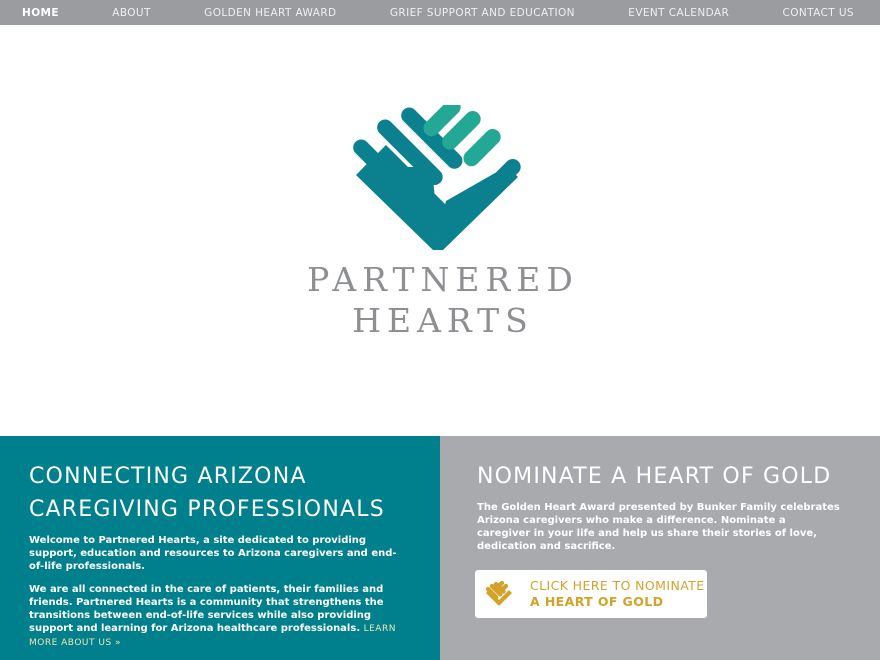 This screenshot has width=880, height=660. I want to click on nav-golden-heart-award: GOLDEN HEART AWARD, so click(270, 13).